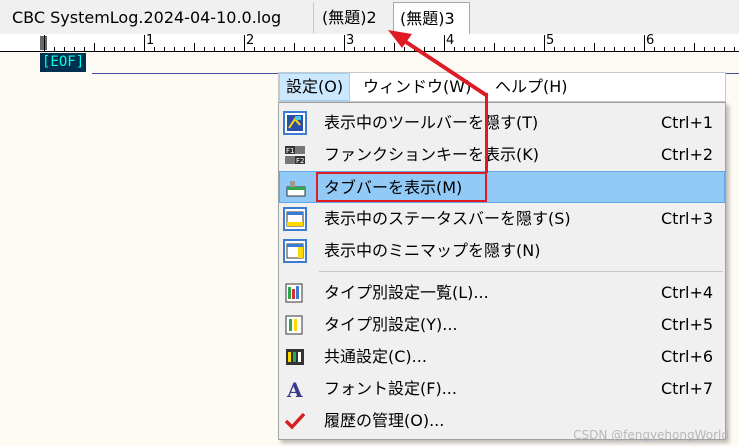  What do you see at coordinates (651, 435) in the screenshot?
I see `watermark: CSDN @fengyehongWorld` at bounding box center [651, 435].